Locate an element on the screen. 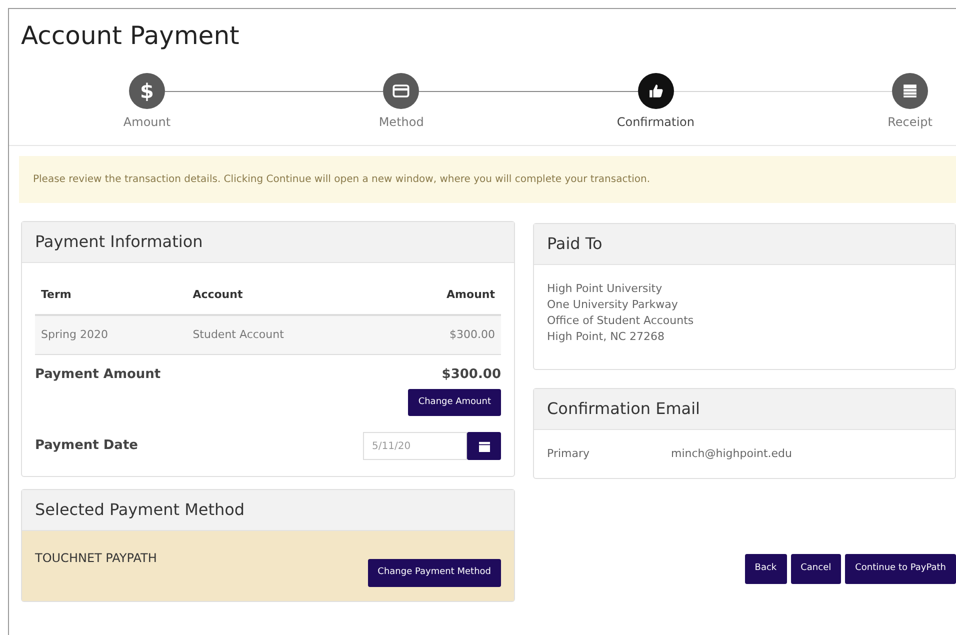 The height and width of the screenshot is (635, 956). panel-heading: Selected Payment Method is located at coordinates (268, 510).